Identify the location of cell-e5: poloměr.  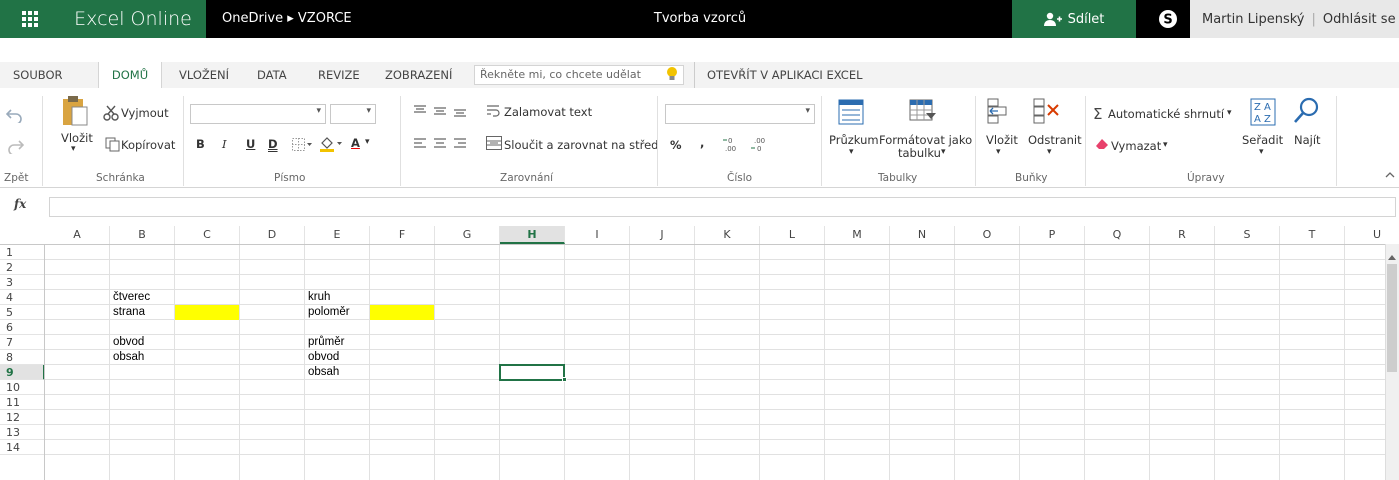
(327, 312).